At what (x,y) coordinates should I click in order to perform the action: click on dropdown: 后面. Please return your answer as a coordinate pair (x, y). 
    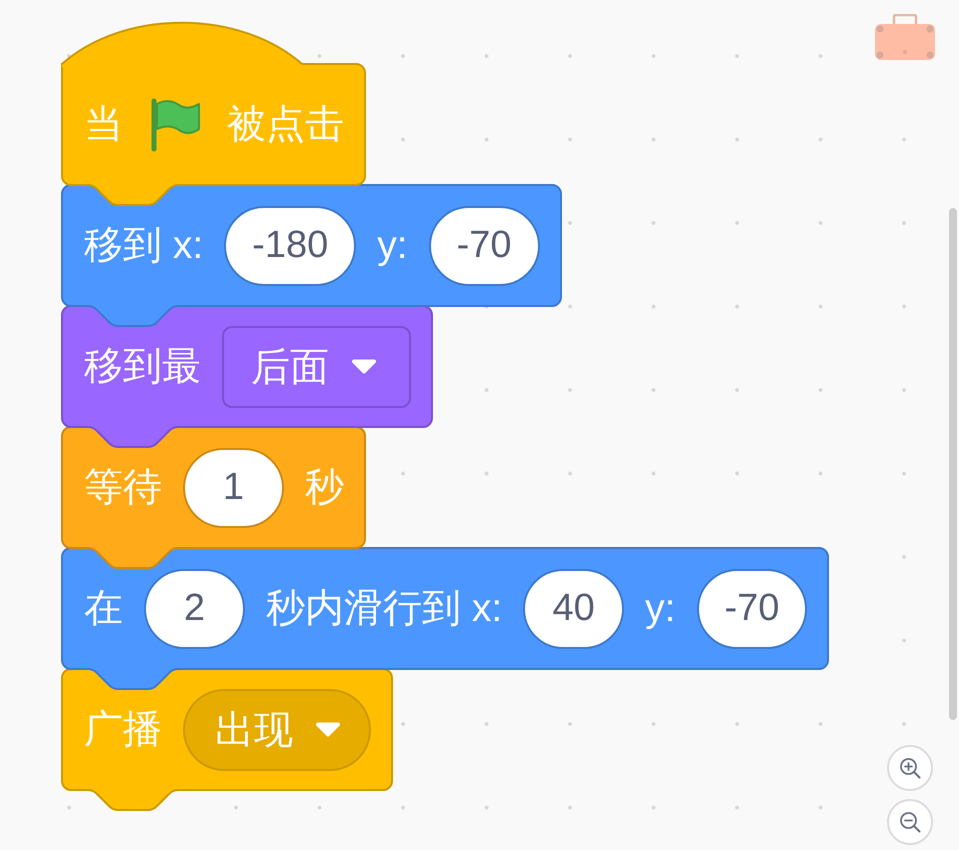
    Looking at the image, I should click on (316, 367).